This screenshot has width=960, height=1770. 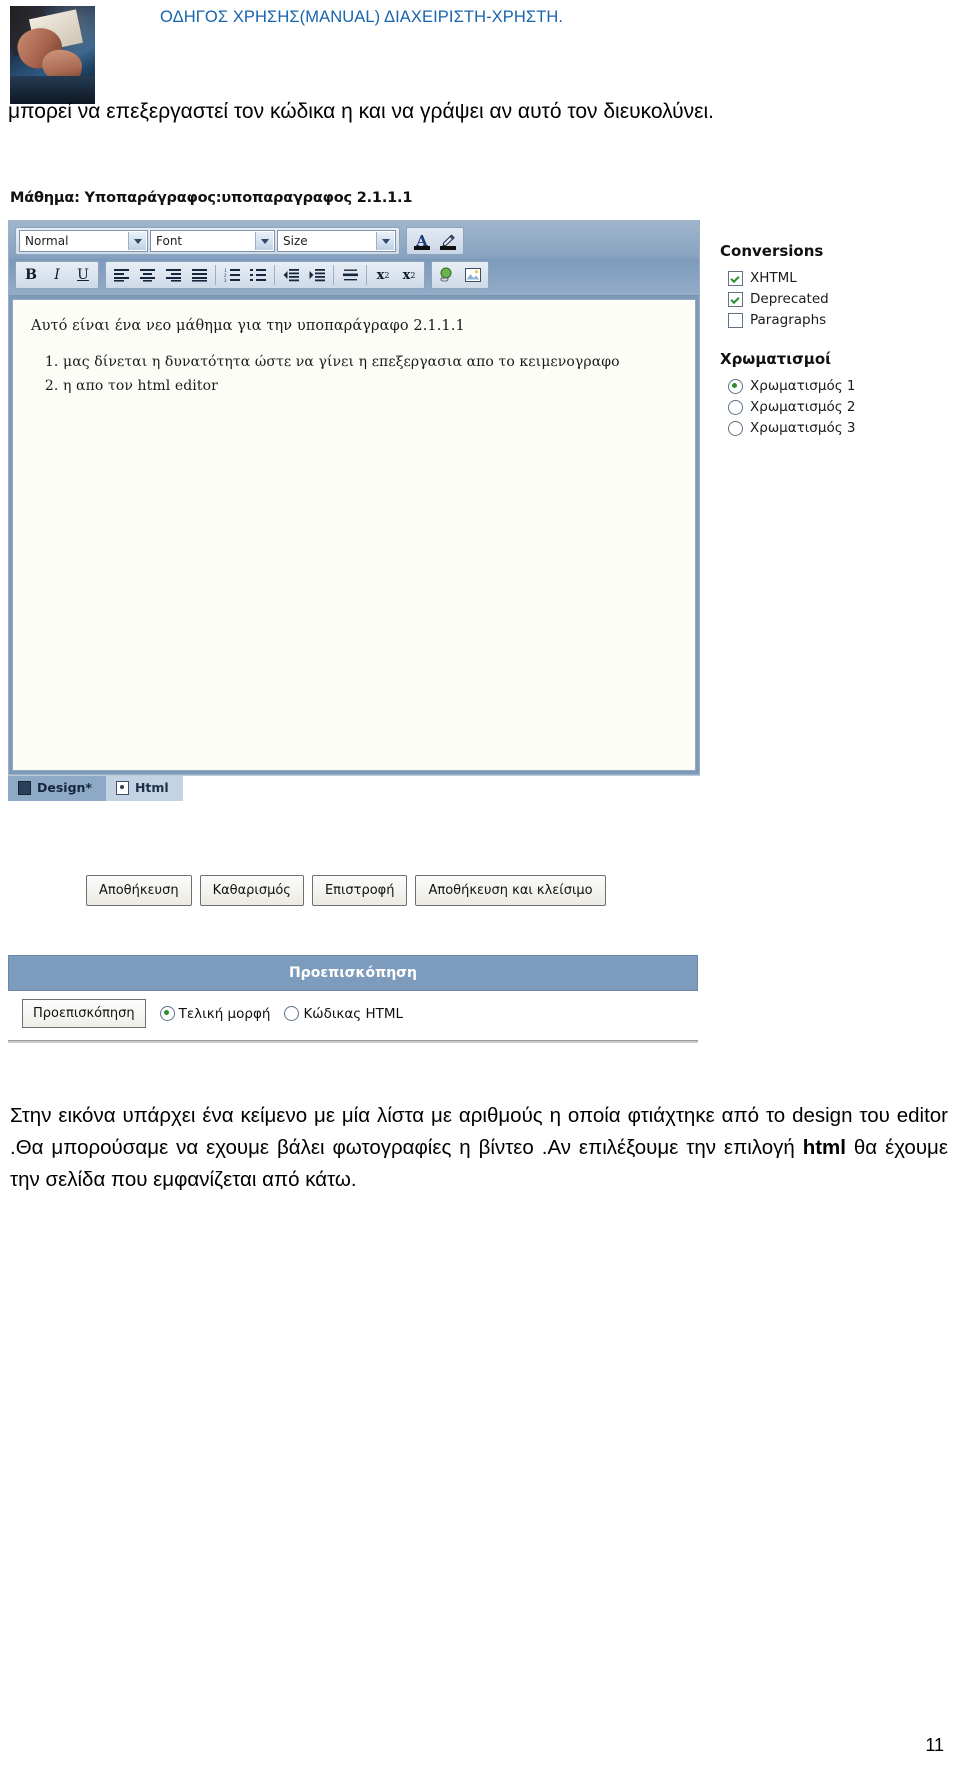 What do you see at coordinates (64, 787) in the screenshot?
I see `tab-design-label: Design*` at bounding box center [64, 787].